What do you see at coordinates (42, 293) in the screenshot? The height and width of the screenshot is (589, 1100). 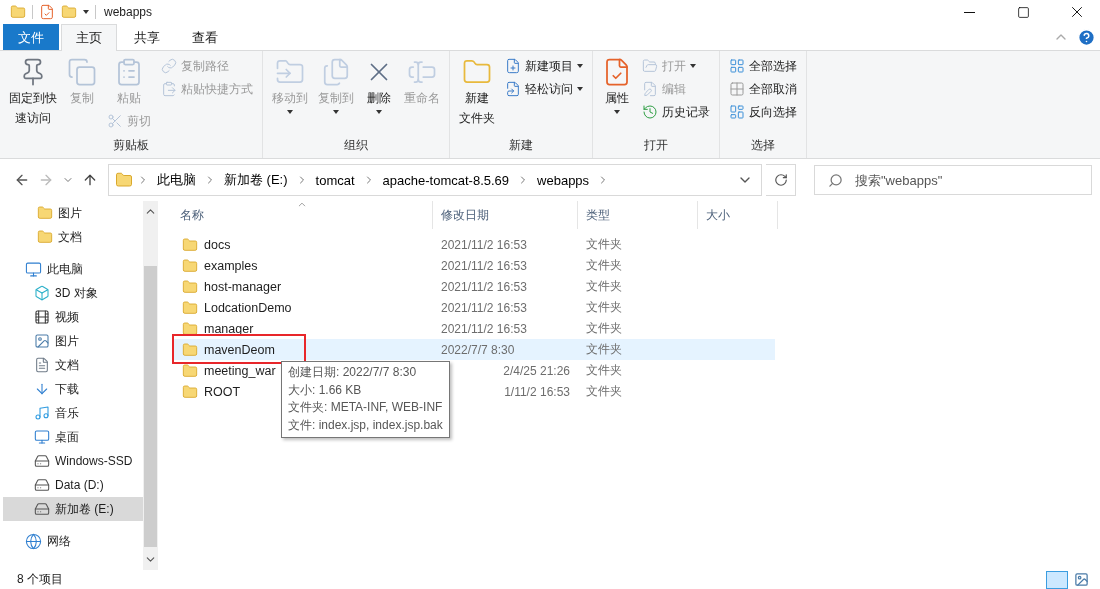 I see `cube-icon` at bounding box center [42, 293].